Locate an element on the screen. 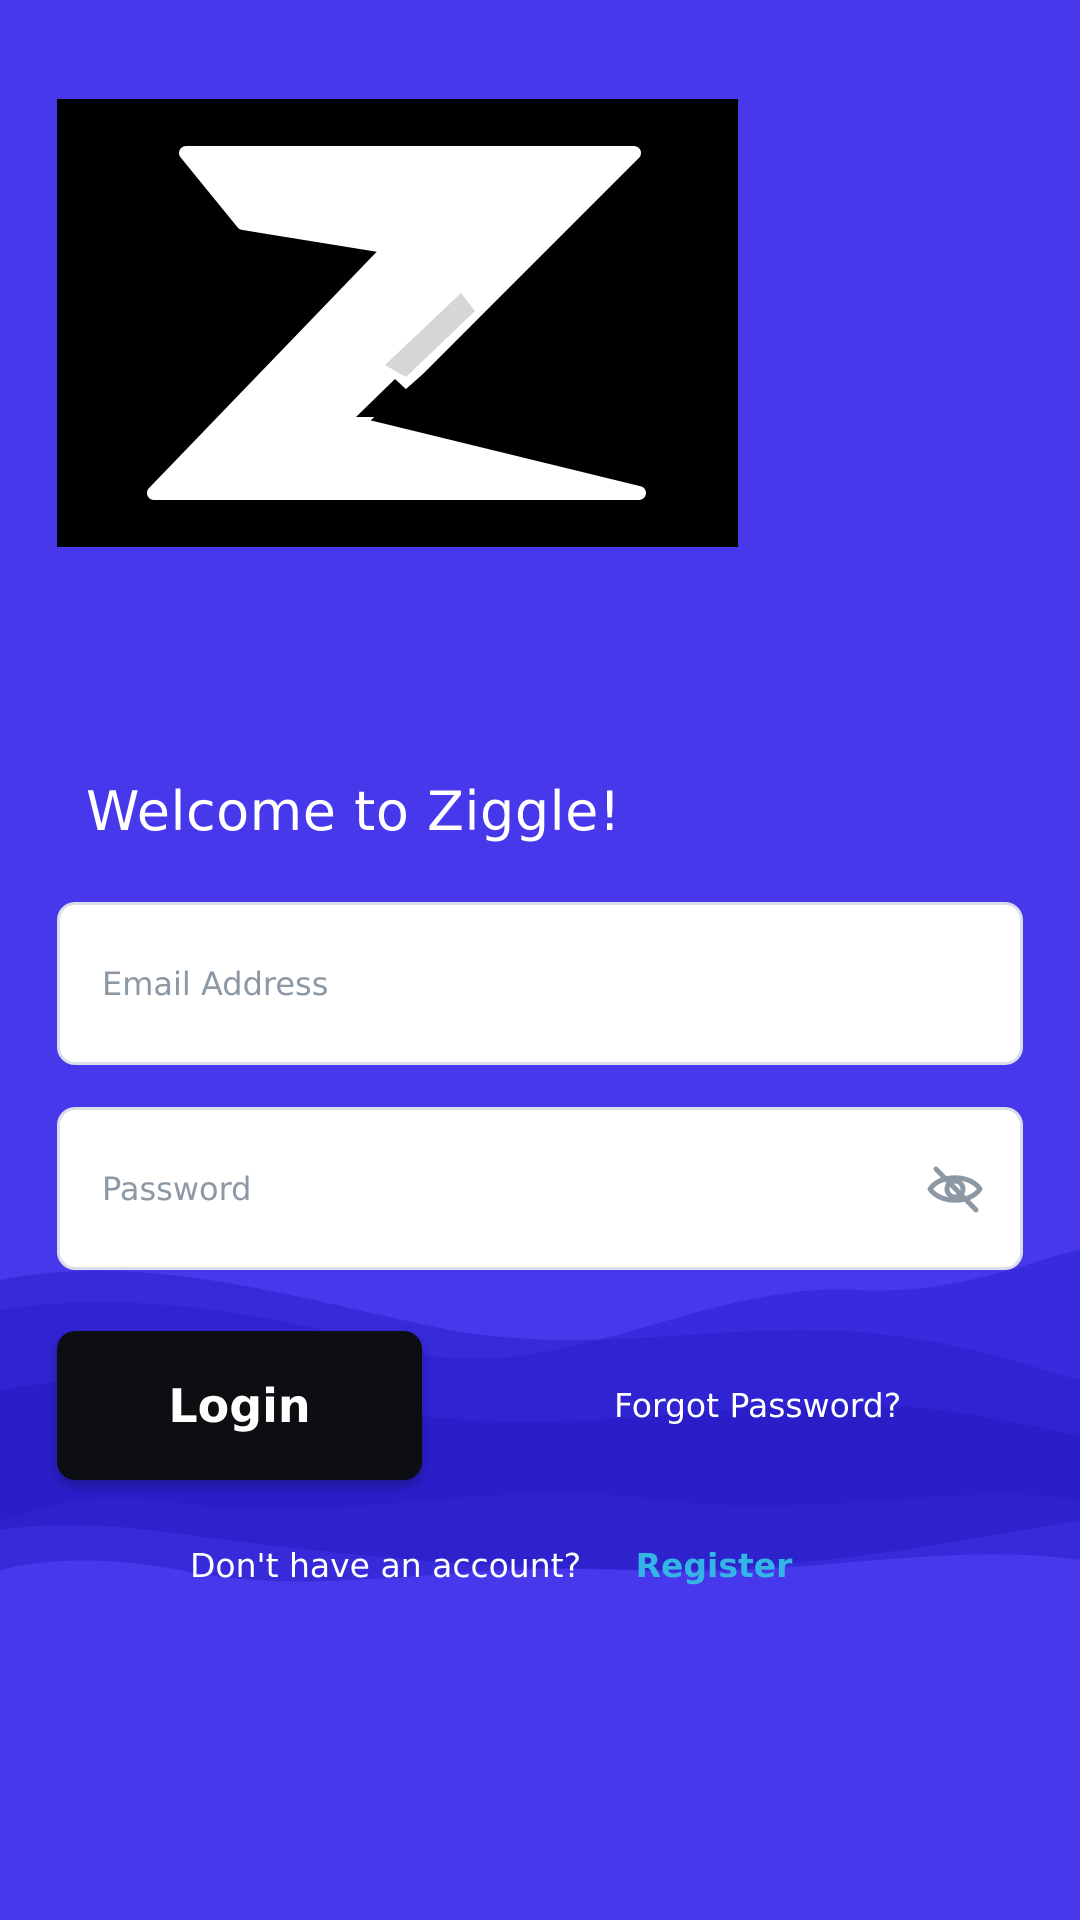 Image resolution: width=1080 pixels, height=1920 pixels. welcome-title: Welcome to Ziggle! is located at coordinates (353, 811).